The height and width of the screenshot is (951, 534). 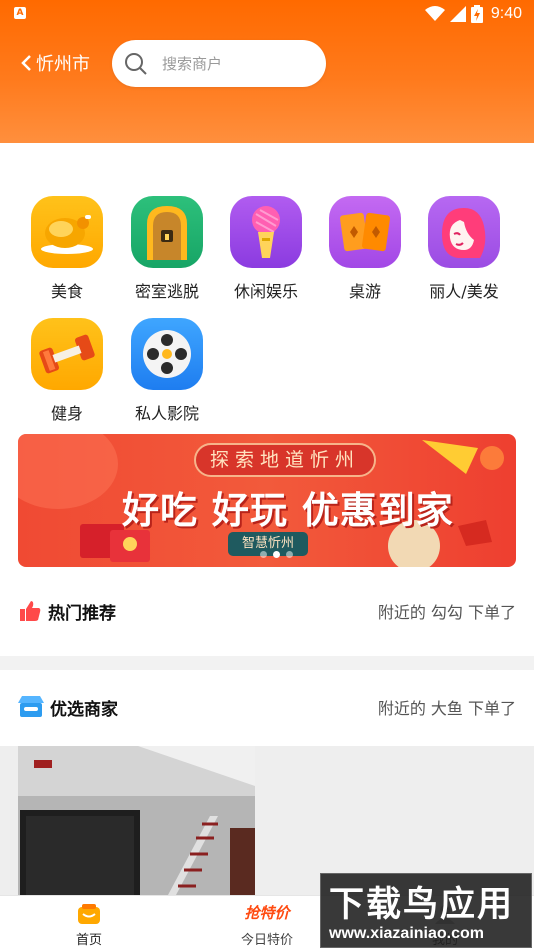 What do you see at coordinates (20, 13) in the screenshot?
I see `notification-icon: A` at bounding box center [20, 13].